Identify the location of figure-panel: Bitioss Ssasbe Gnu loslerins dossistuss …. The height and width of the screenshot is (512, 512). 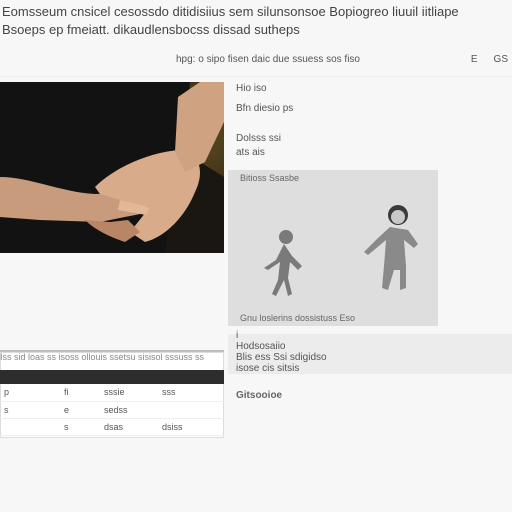
(333, 248).